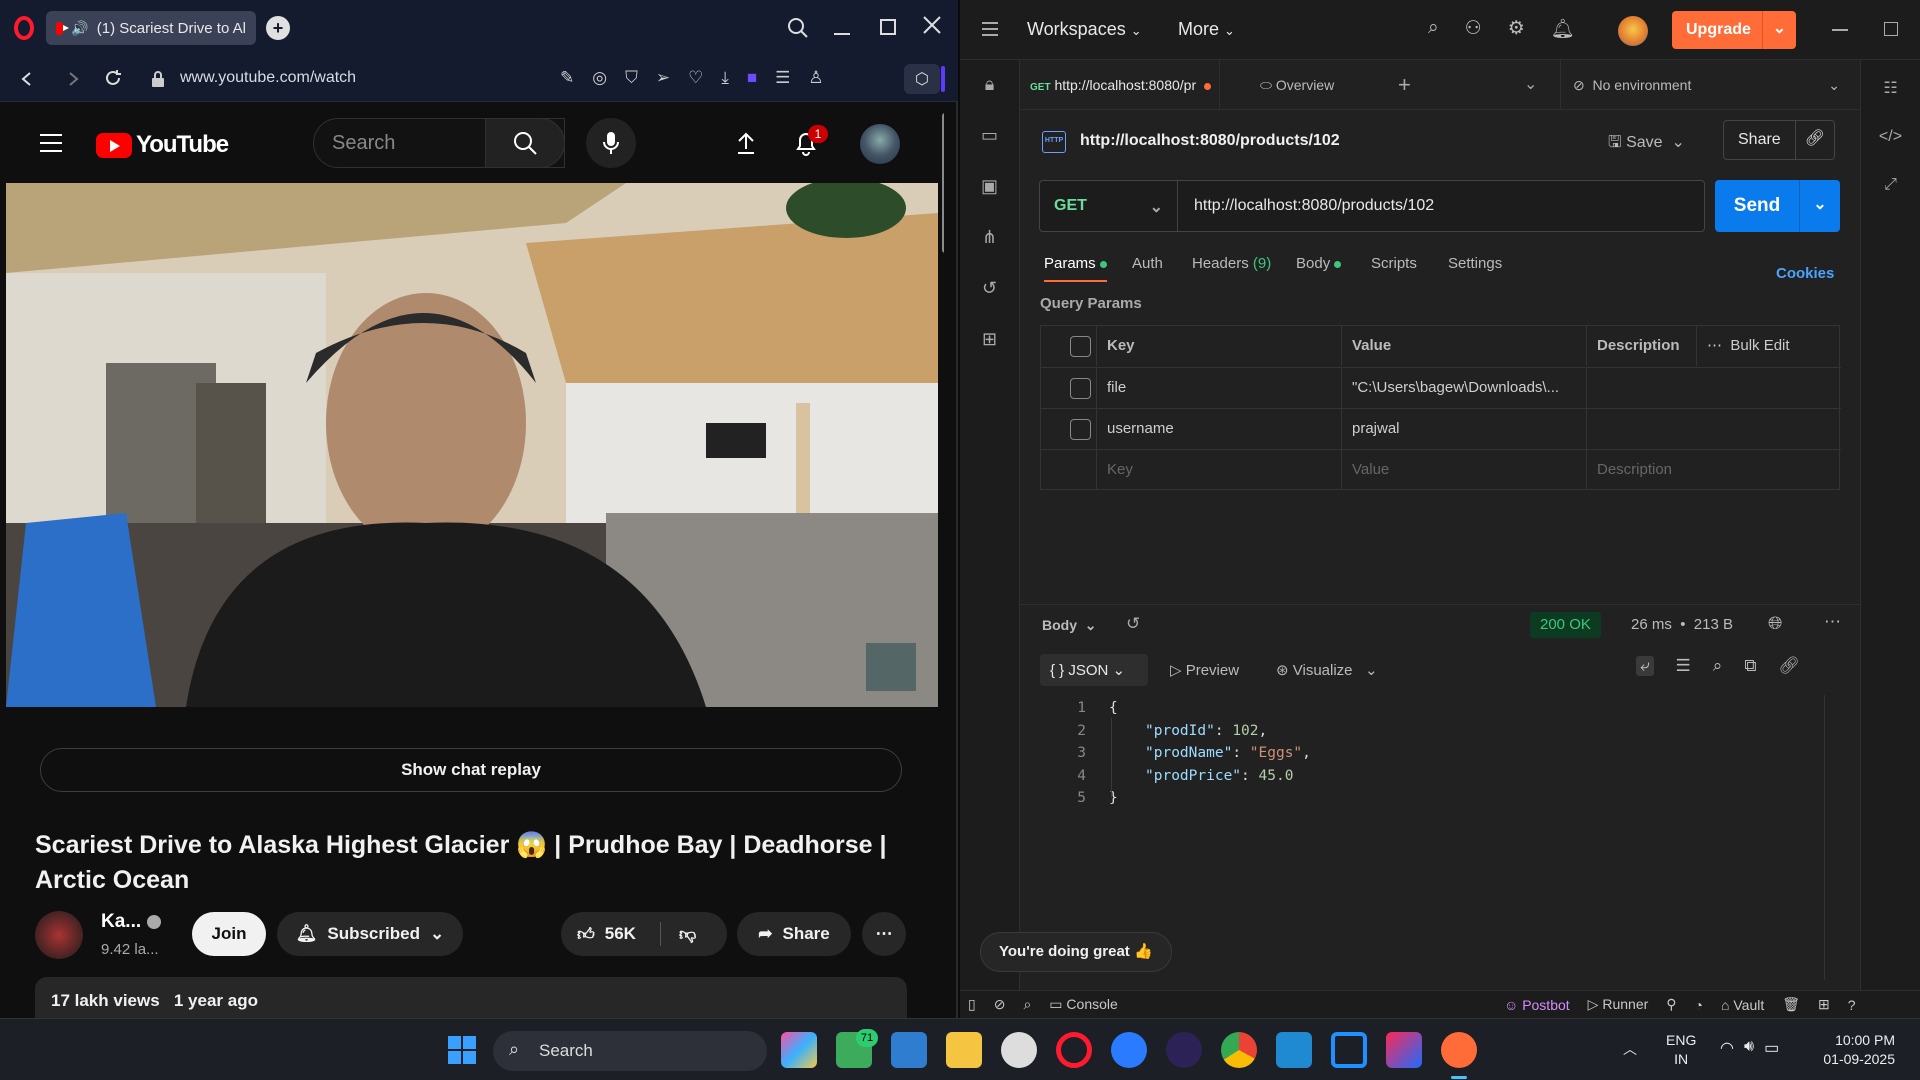 This screenshot has width=1920, height=1080. I want to click on invite-icon: ⚇, so click(1473, 29).